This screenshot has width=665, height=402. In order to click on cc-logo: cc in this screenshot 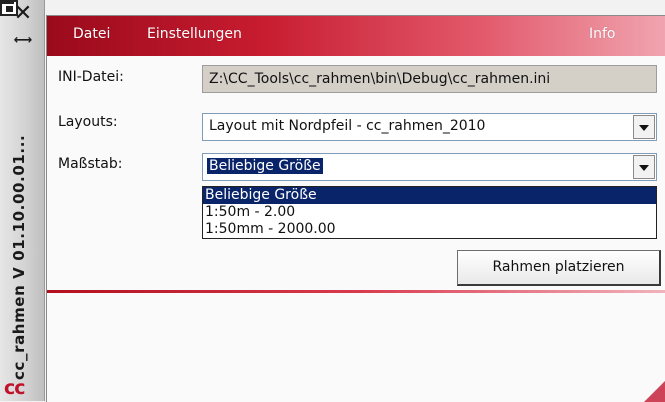, I will do `click(15, 388)`.